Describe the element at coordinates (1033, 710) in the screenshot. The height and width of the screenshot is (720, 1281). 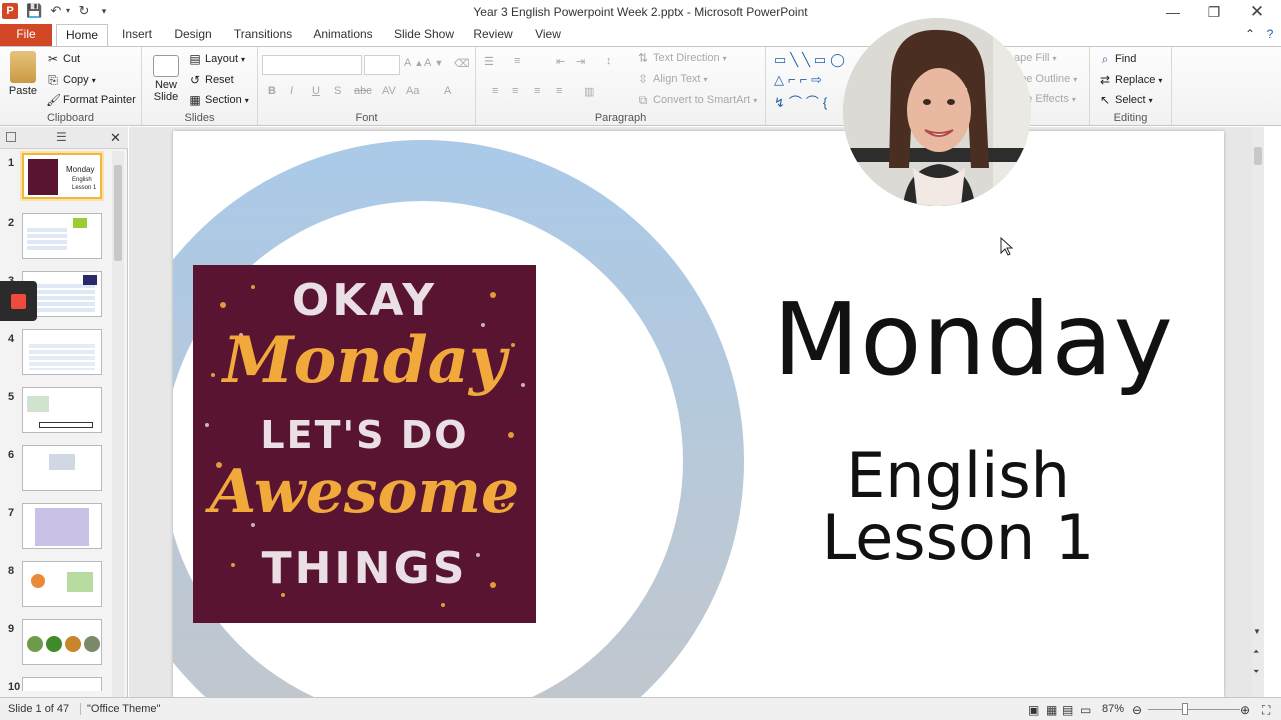
I see `normal-view-icon: ▣` at that location.